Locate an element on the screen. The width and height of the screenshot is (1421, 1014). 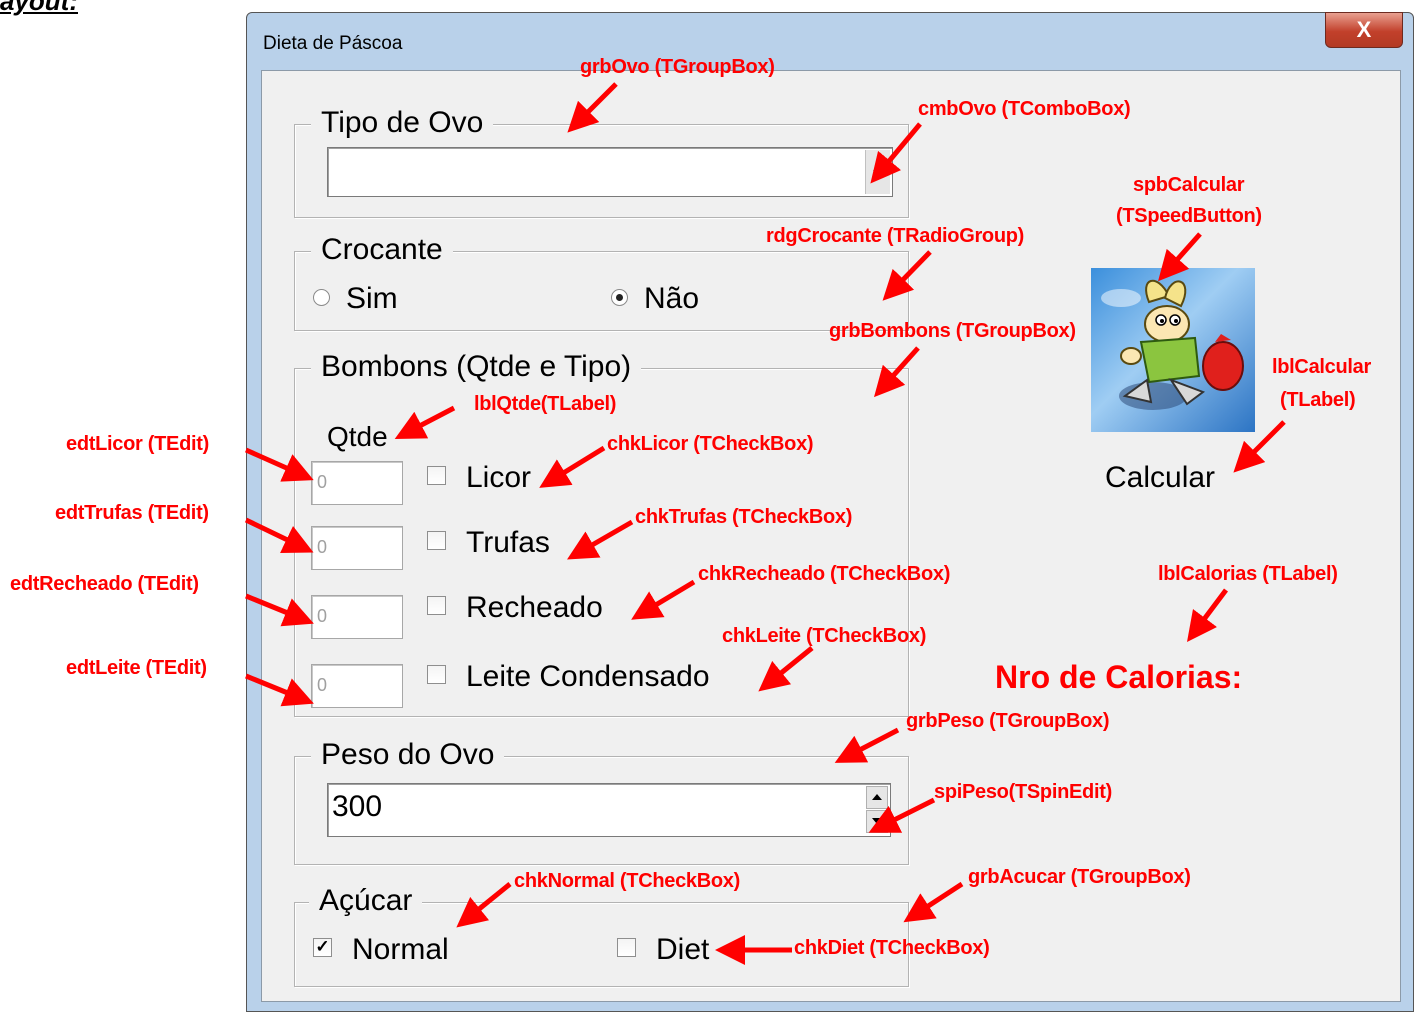
annotation-edtrecheado: edtRecheado (TEdit) is located at coordinates (104, 584).